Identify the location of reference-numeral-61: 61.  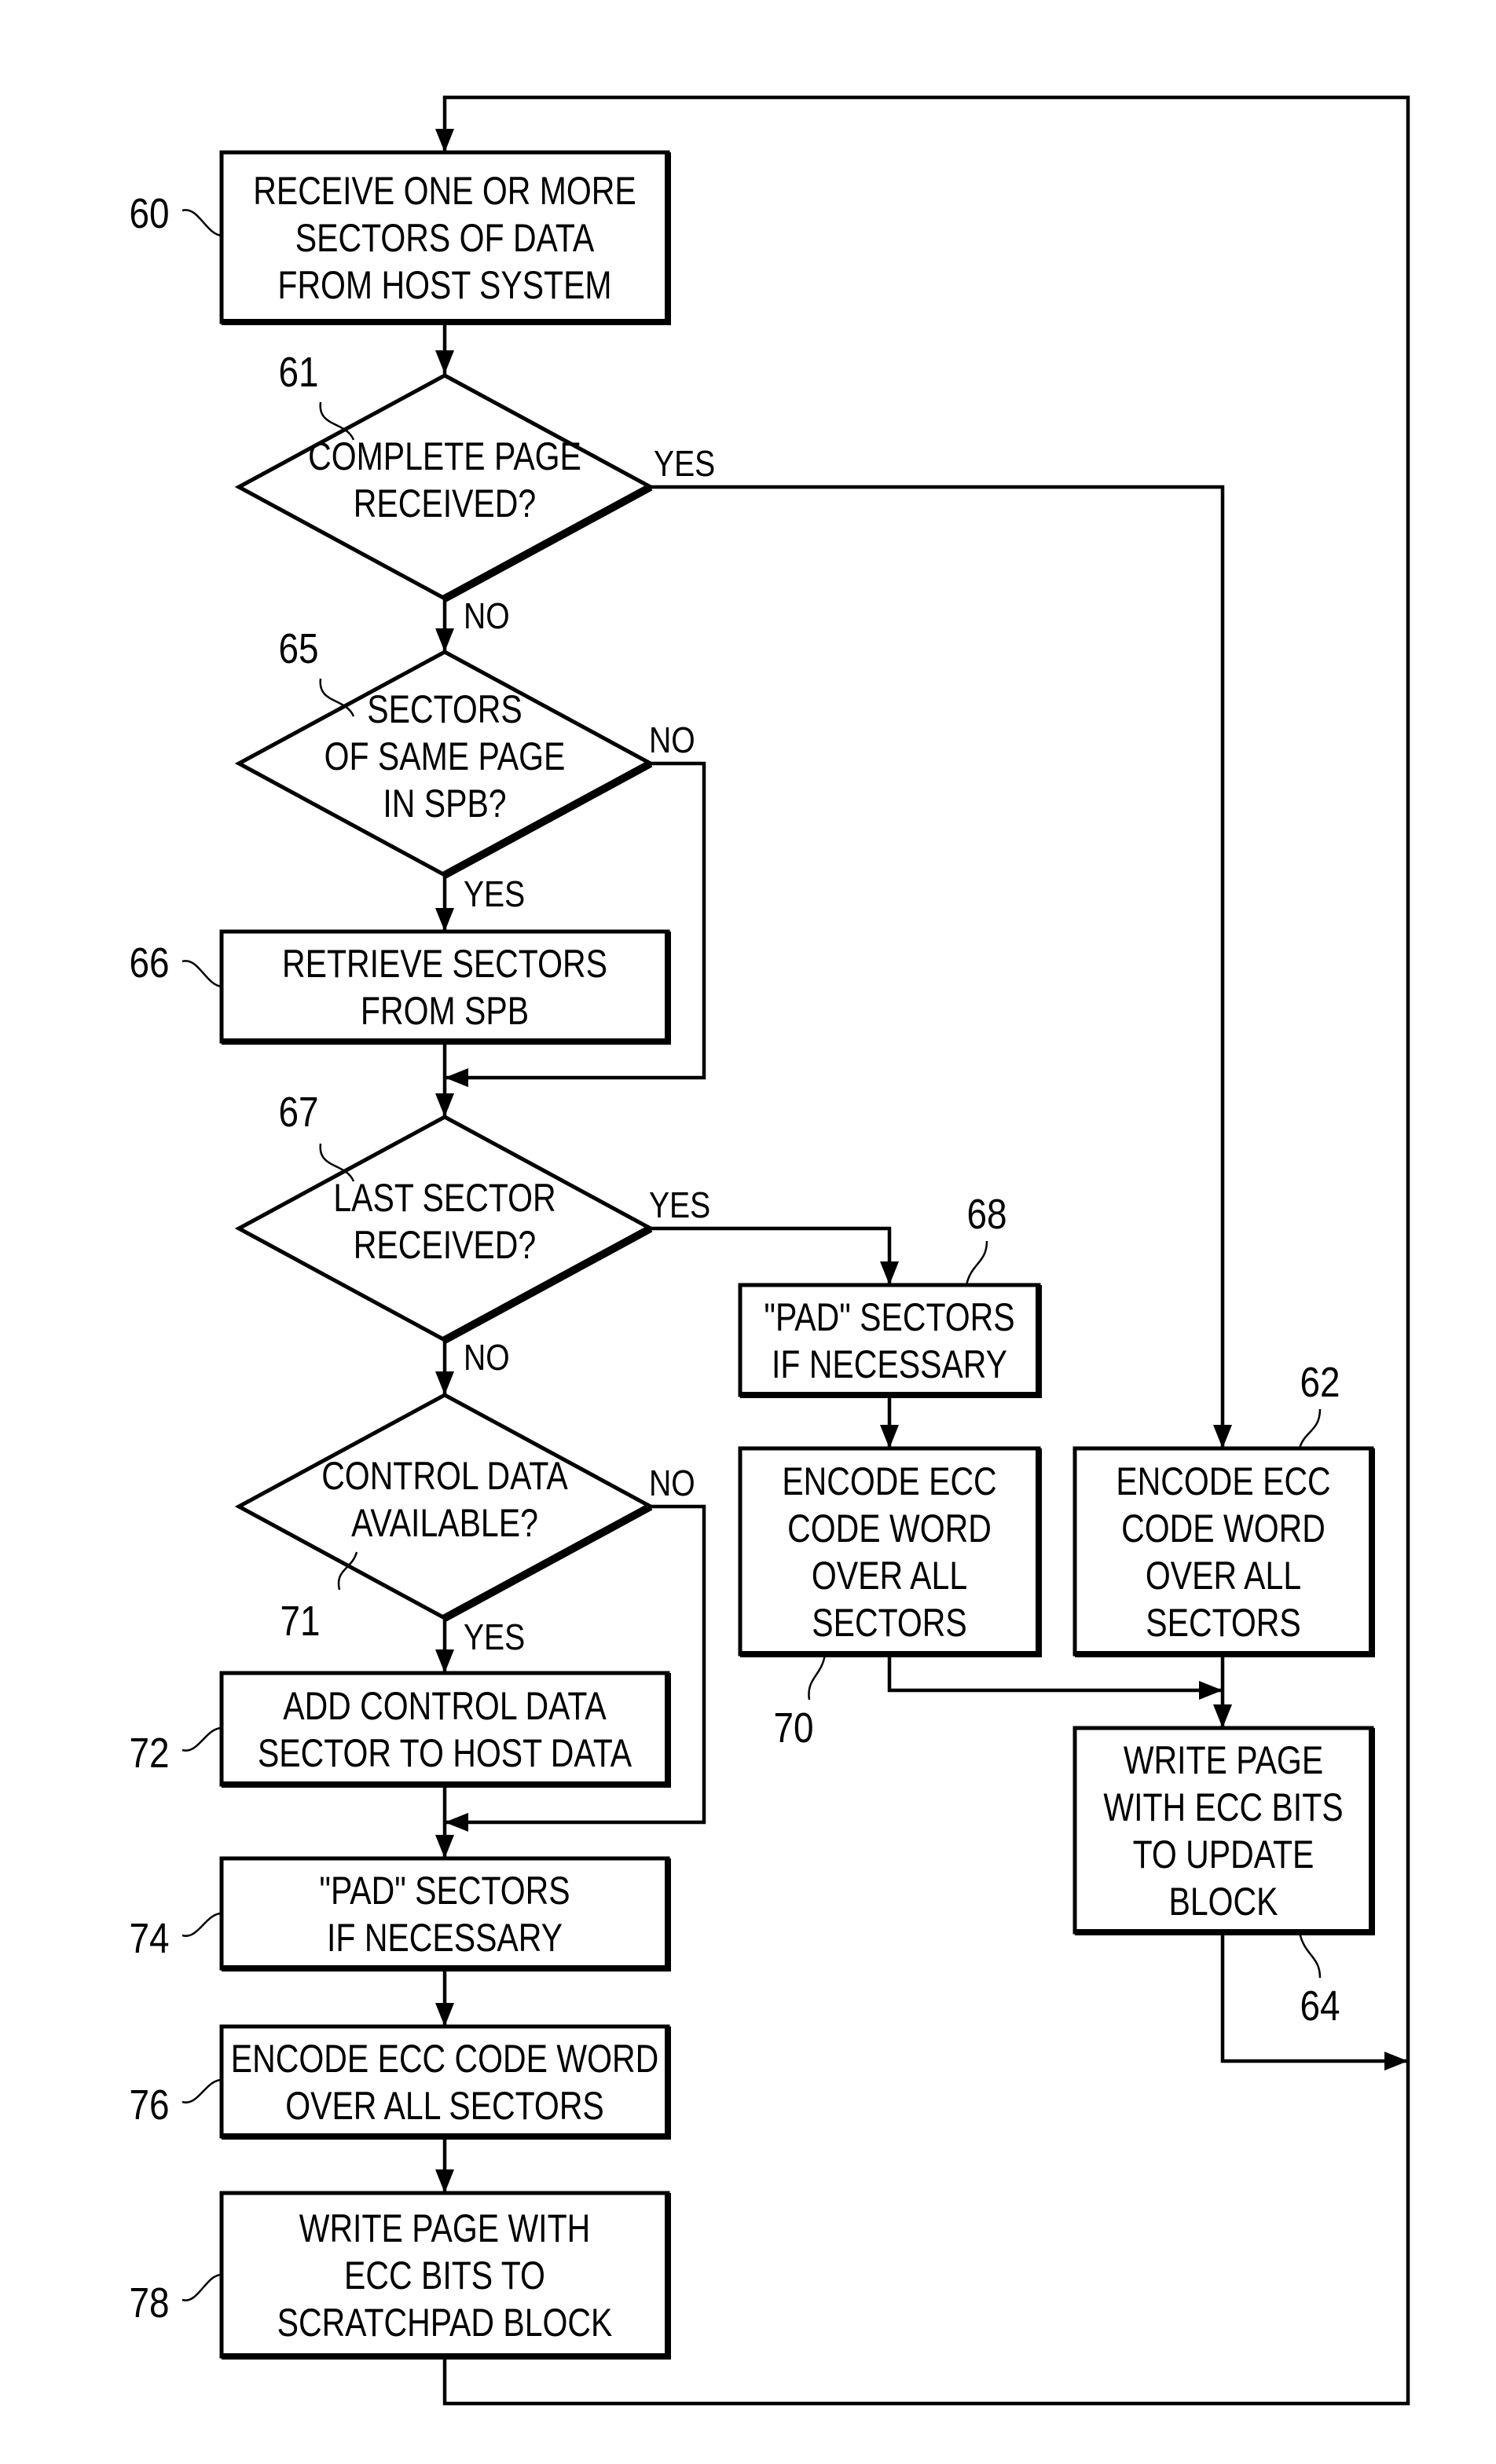
(298, 372).